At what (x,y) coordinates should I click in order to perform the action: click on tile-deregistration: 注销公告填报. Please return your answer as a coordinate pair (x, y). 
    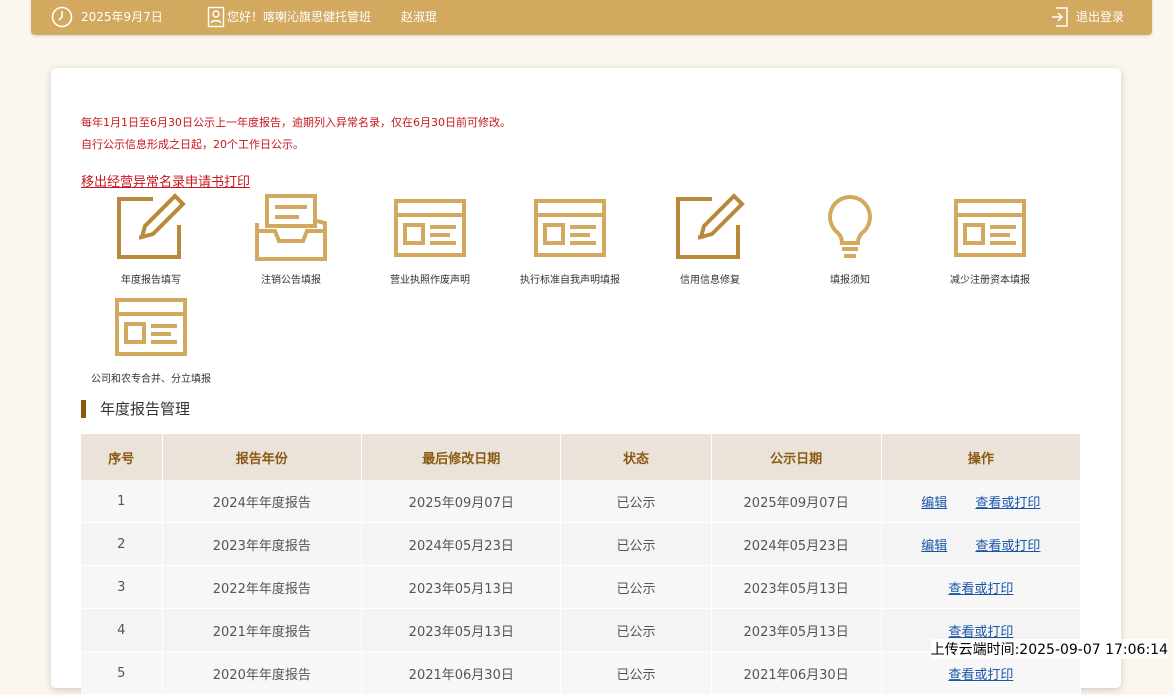
    Looking at the image, I should click on (291, 239).